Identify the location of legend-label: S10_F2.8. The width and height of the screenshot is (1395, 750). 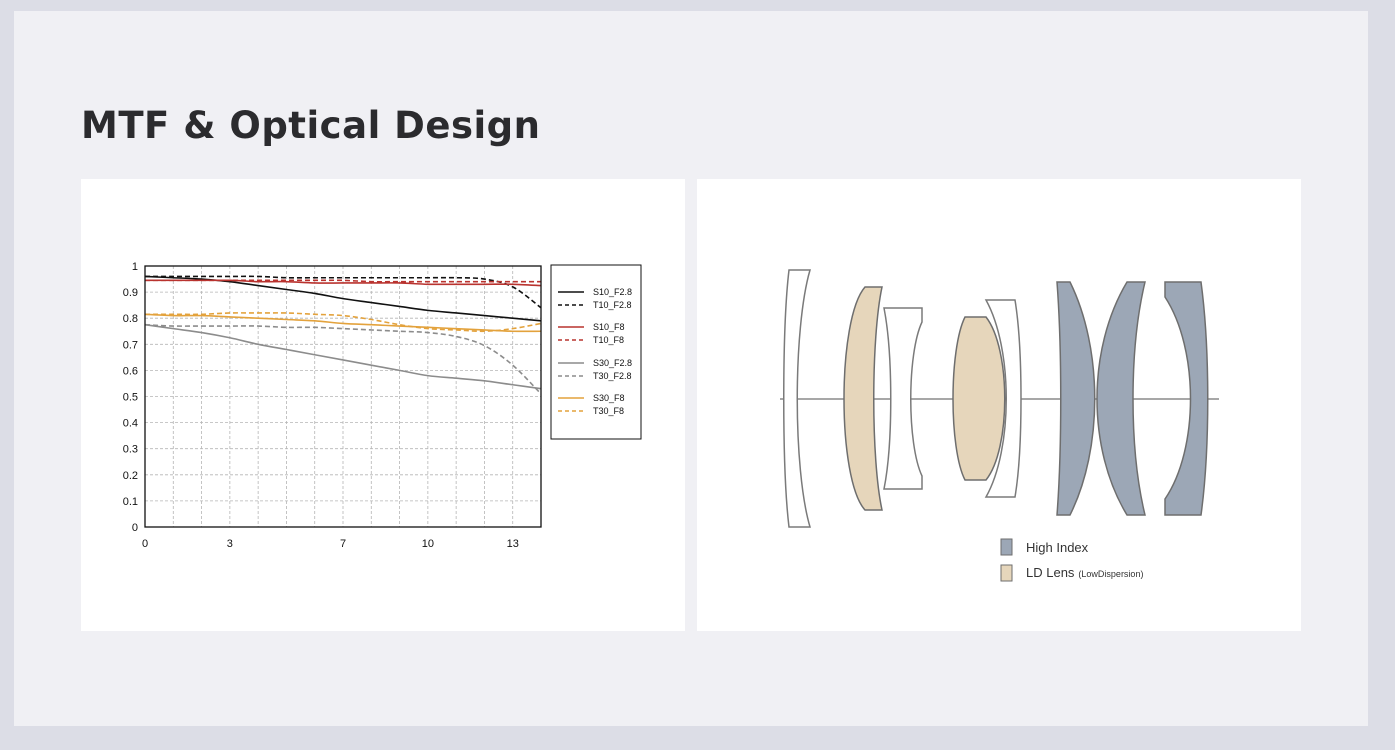
(612, 292).